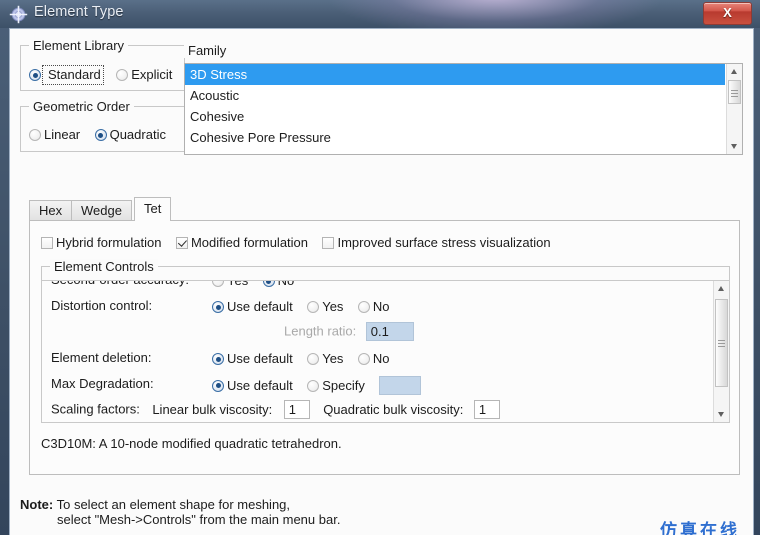 This screenshot has height=535, width=760. Describe the element at coordinates (51, 210) in the screenshot. I see `tab-hex: Hex` at that location.